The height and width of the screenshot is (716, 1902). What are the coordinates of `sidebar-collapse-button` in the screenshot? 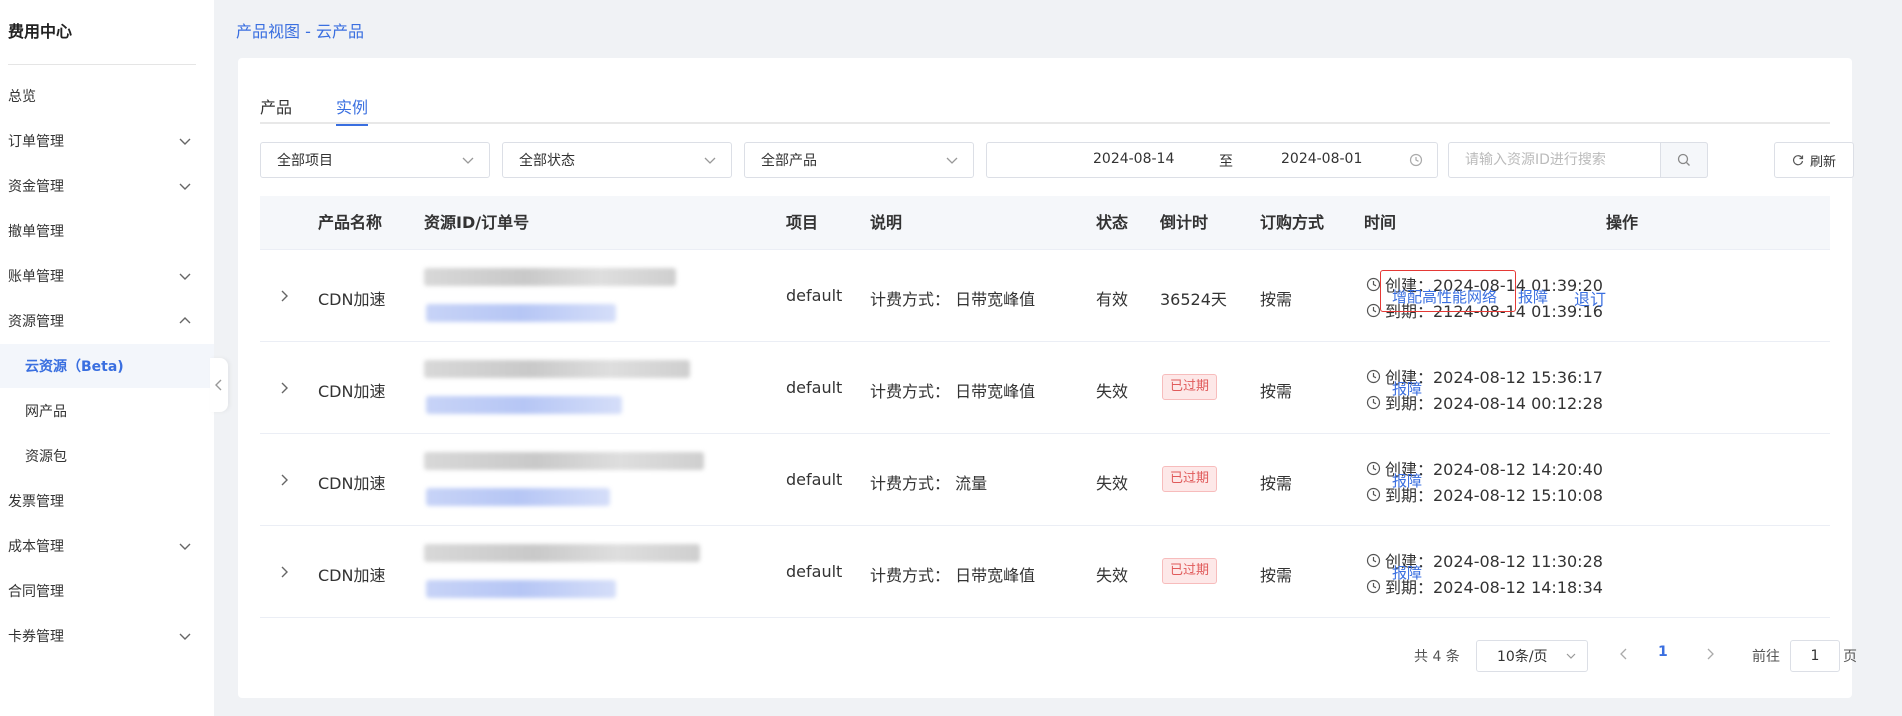 It's located at (219, 385).